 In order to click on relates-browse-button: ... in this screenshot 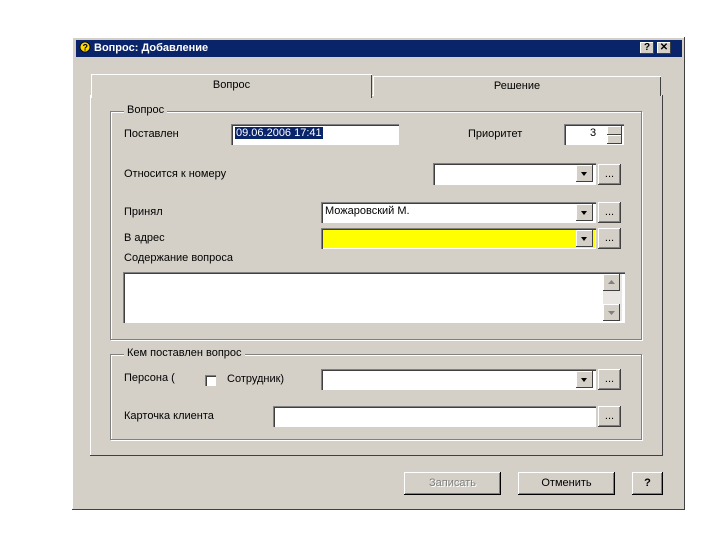, I will do `click(609, 174)`.